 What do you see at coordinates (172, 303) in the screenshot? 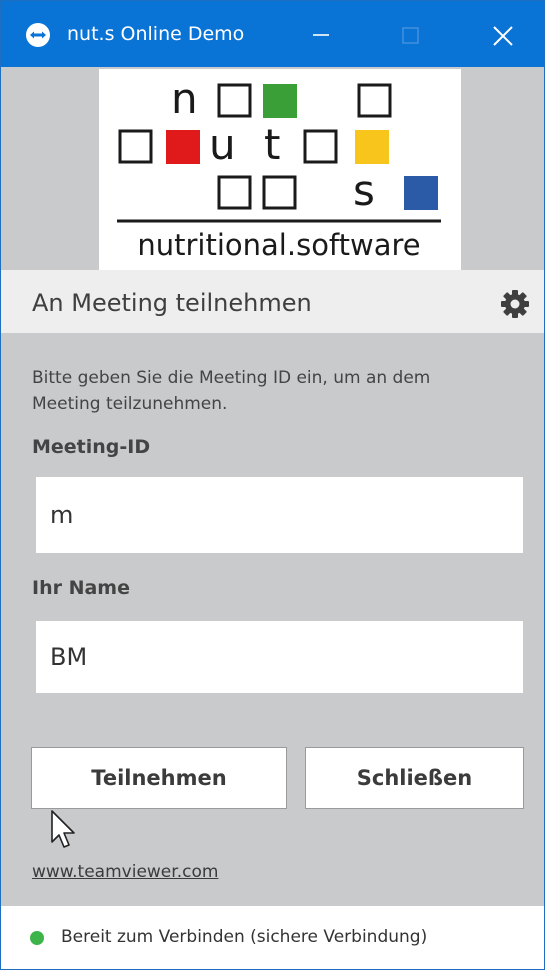
I see `page-title: An Meeting teilnehmen` at bounding box center [172, 303].